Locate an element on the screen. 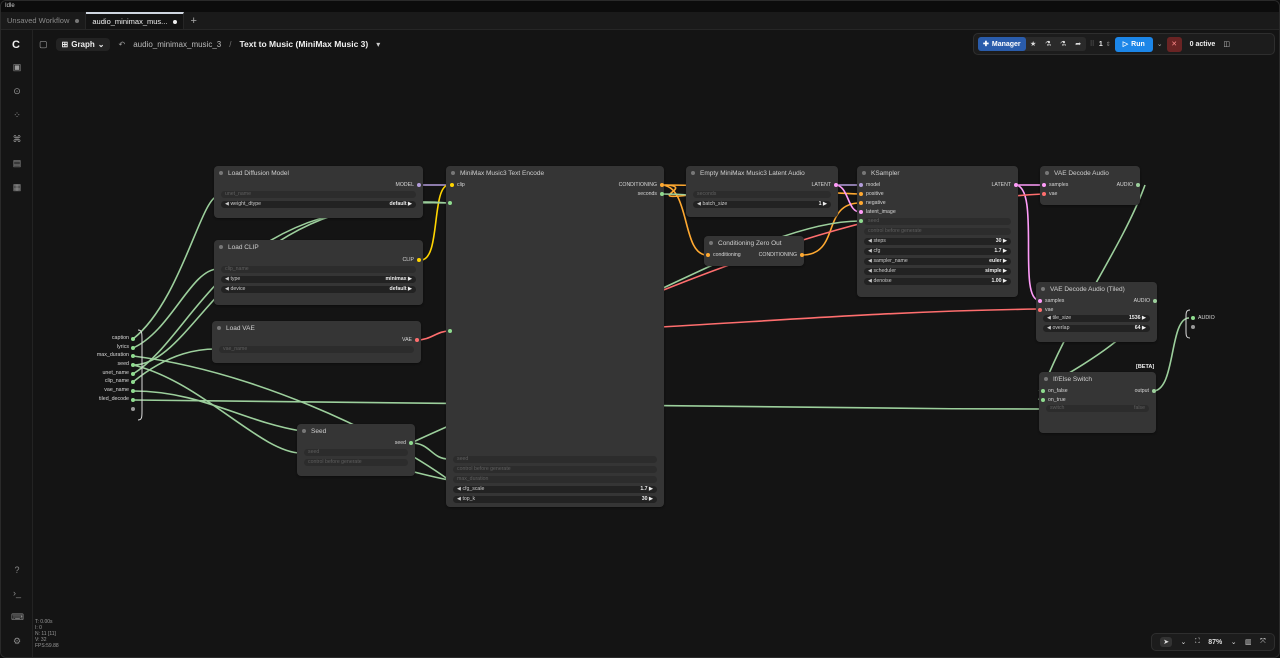 Image resolution: width=1280 pixels, height=658 pixels. widget-overlap: ◀ overlap 64 ▶ is located at coordinates (1096, 328).